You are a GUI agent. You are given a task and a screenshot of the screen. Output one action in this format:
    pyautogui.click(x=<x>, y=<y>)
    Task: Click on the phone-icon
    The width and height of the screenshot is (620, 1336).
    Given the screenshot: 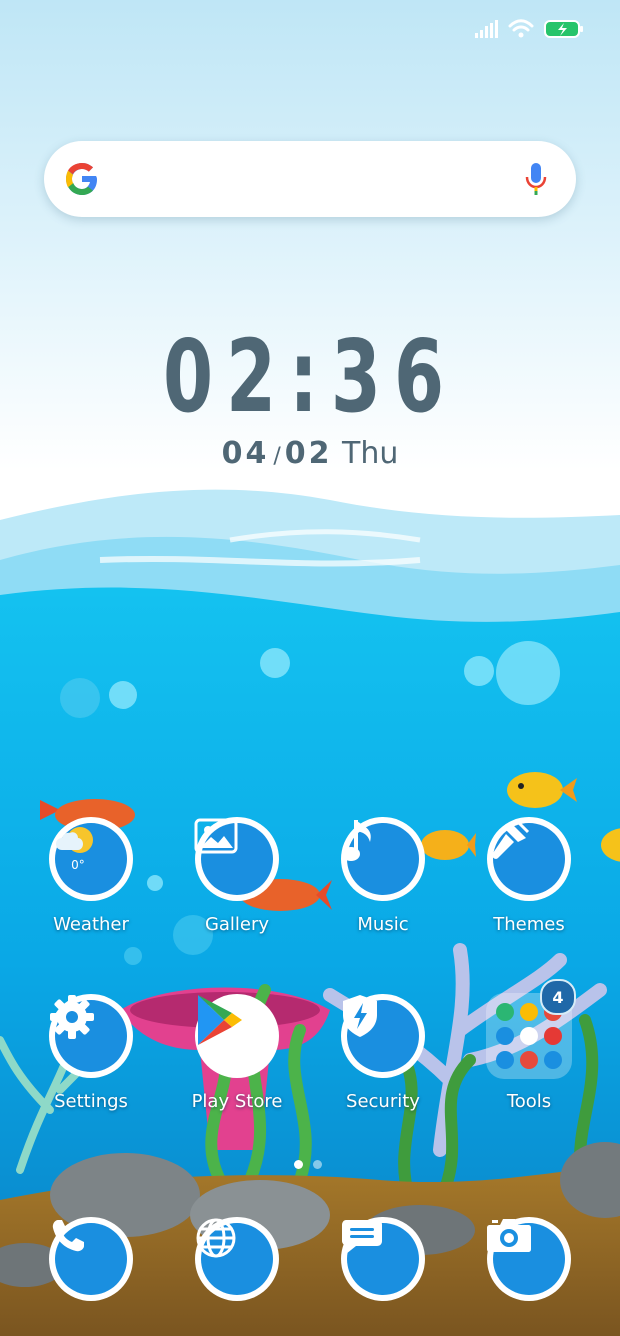 What is the action you would take?
    pyautogui.click(x=68, y=1236)
    